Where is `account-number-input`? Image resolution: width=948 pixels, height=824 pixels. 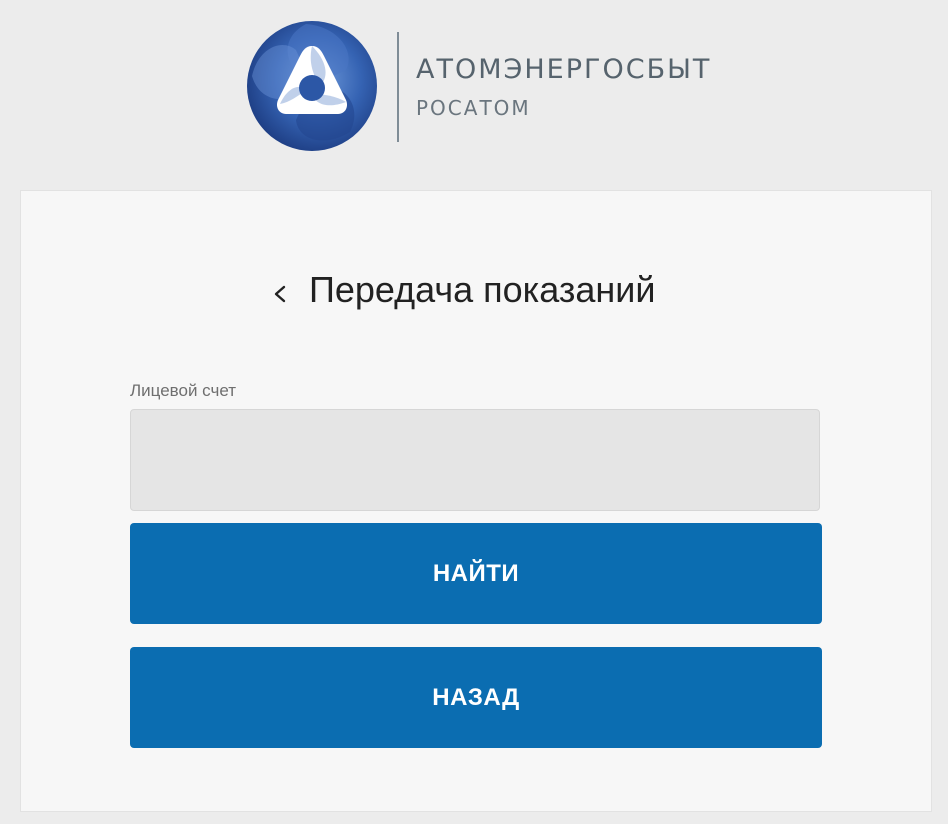
account-number-input is located at coordinates (475, 460).